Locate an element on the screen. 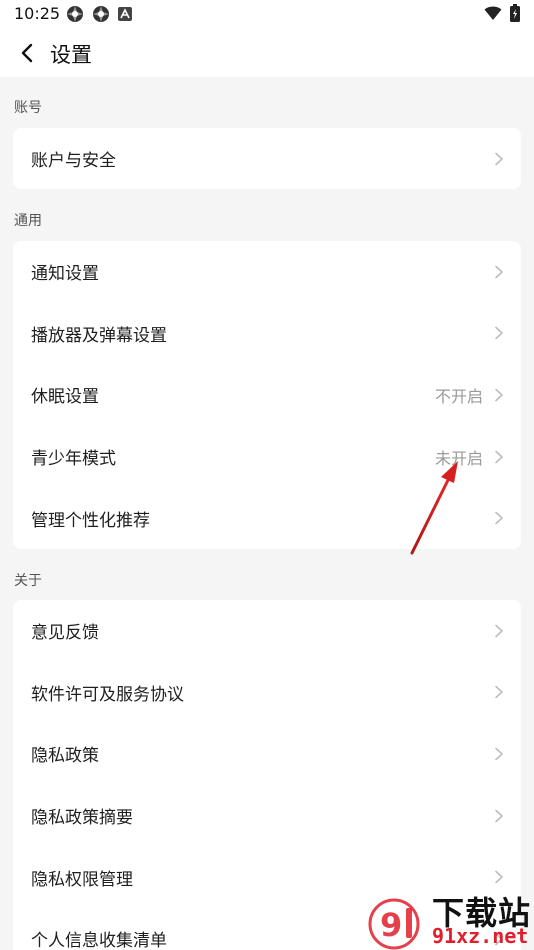  account-card: 账户与安全 is located at coordinates (267, 158).